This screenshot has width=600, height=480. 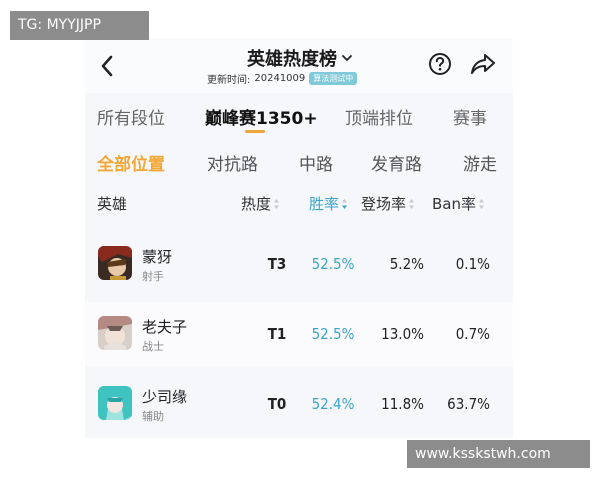 What do you see at coordinates (255, 131) in the screenshot?
I see `active-tab-indicator` at bounding box center [255, 131].